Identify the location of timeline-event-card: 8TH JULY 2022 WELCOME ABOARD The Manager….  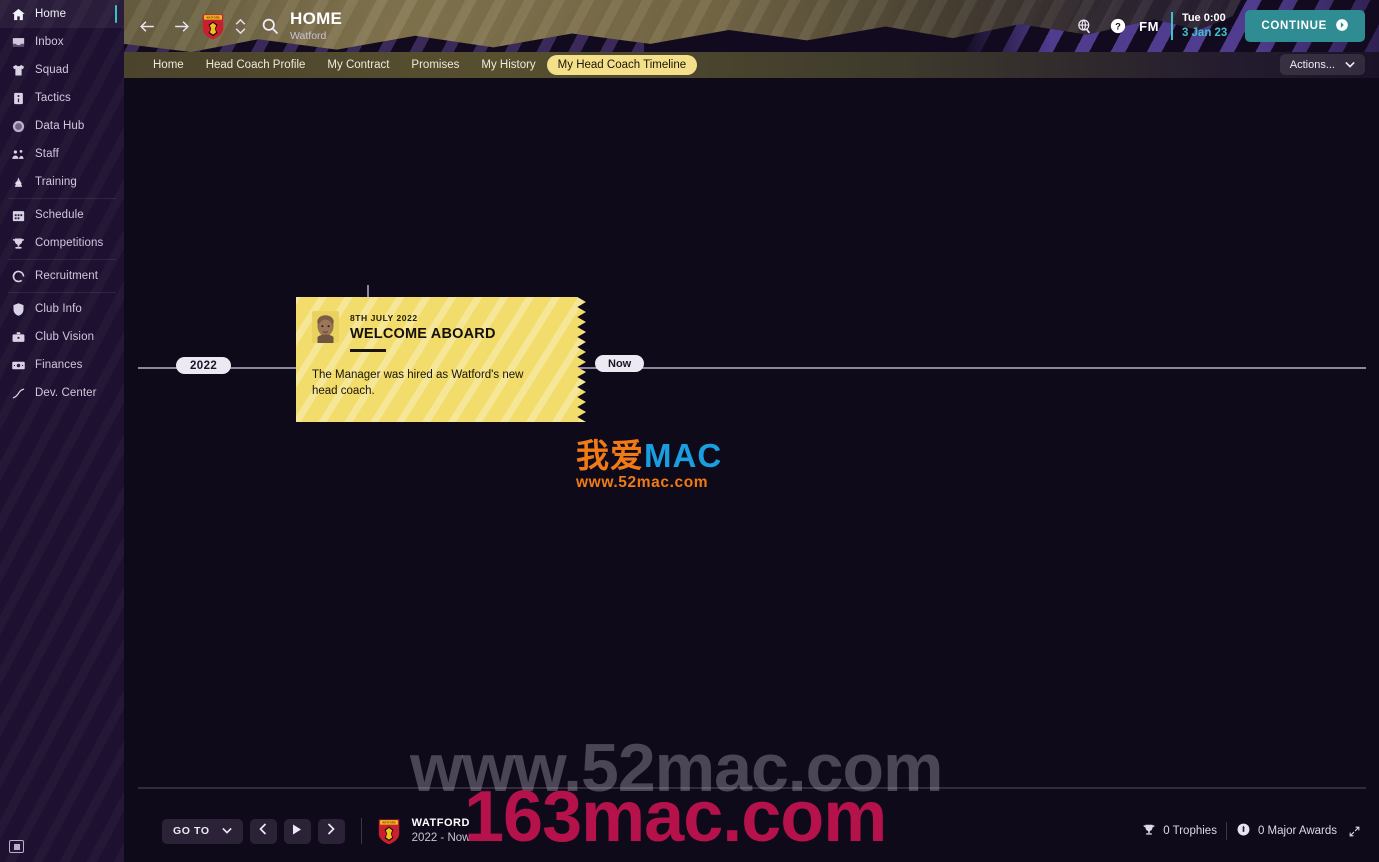
(441, 359).